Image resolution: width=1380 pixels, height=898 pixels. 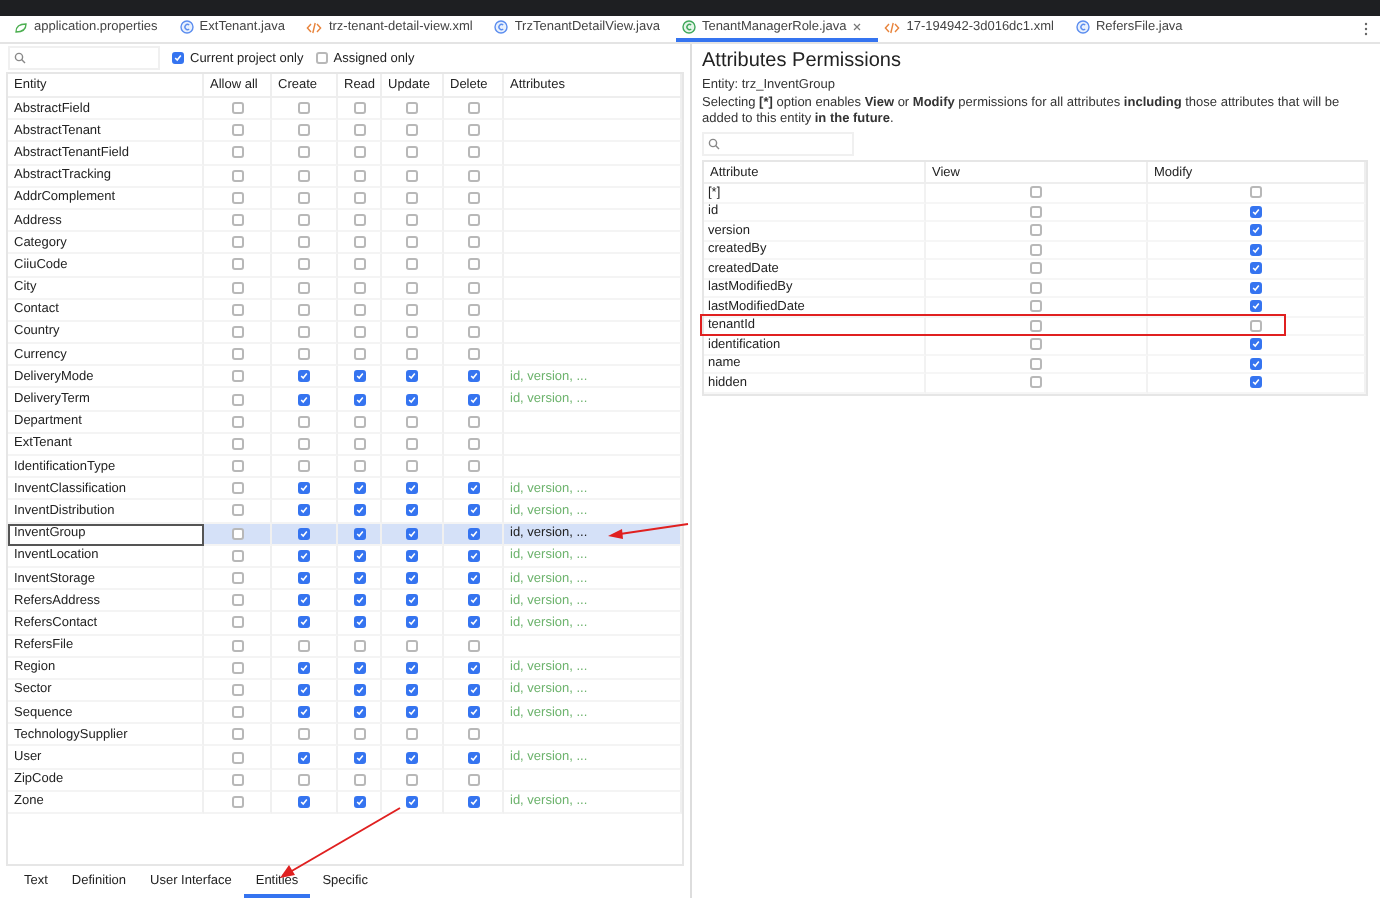 What do you see at coordinates (778, 143) in the screenshot?
I see `search-field` at bounding box center [778, 143].